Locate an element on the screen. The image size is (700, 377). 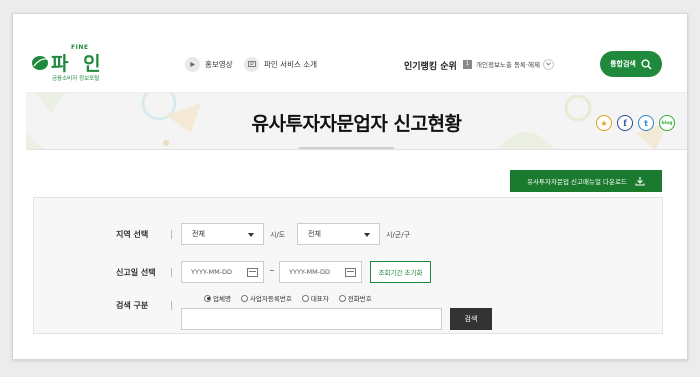
region-label: 지역 선택 is located at coordinates (132, 234).